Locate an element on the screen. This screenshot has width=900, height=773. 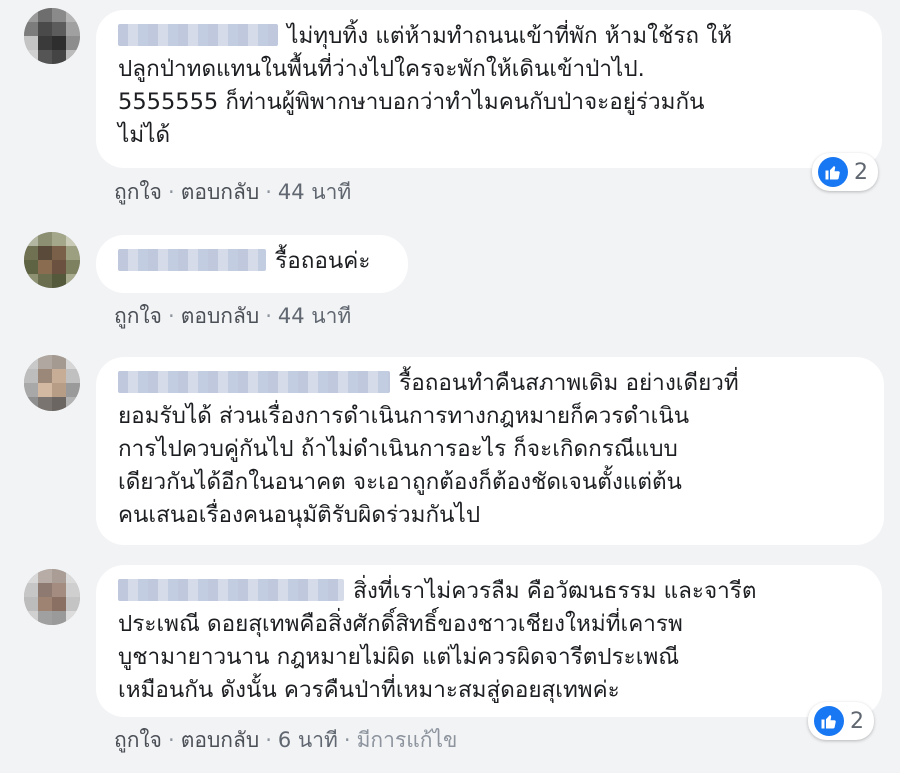
comment-actions: ถูกใจ · ตอบกลับ · 6 นาที · มีการแก้ไข is located at coordinates (285, 740).